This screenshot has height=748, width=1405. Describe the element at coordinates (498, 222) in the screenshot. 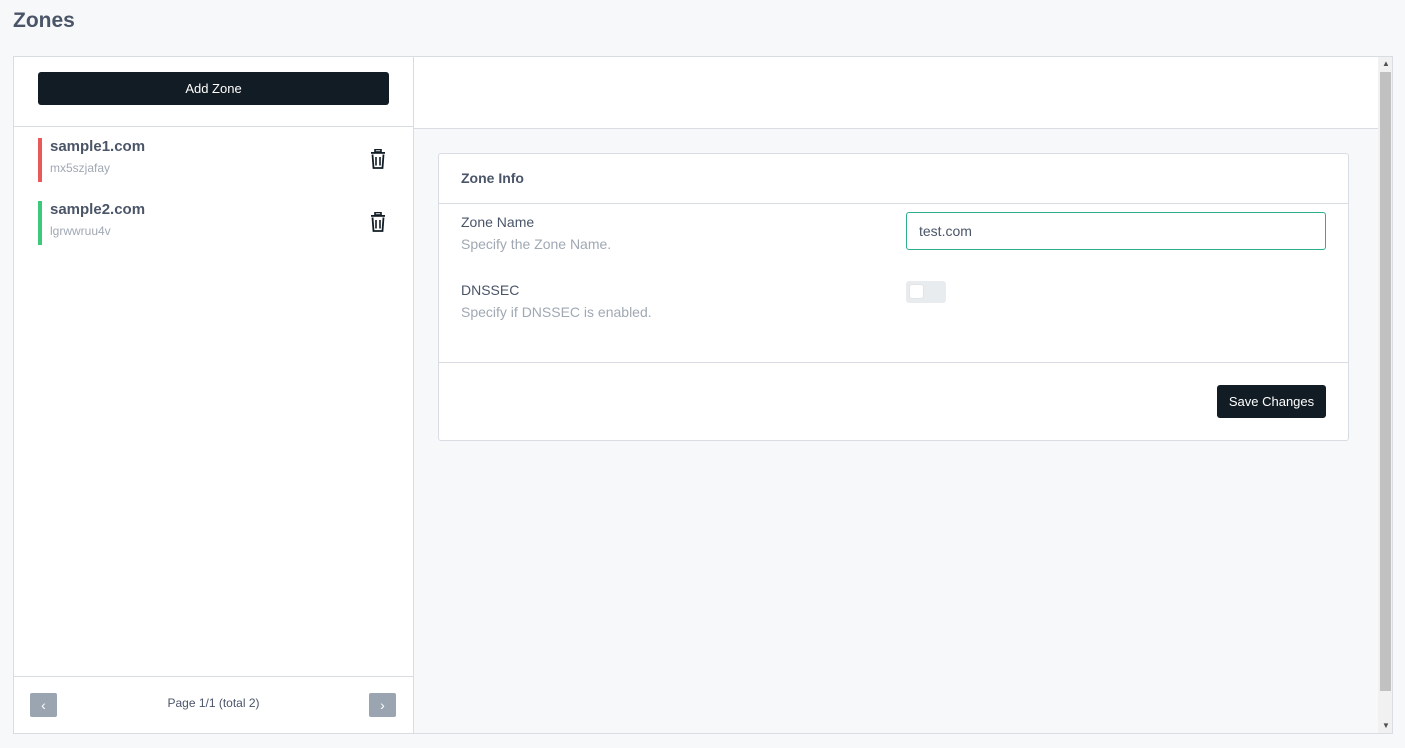

I see `zone-name-label: Zone Name` at that location.